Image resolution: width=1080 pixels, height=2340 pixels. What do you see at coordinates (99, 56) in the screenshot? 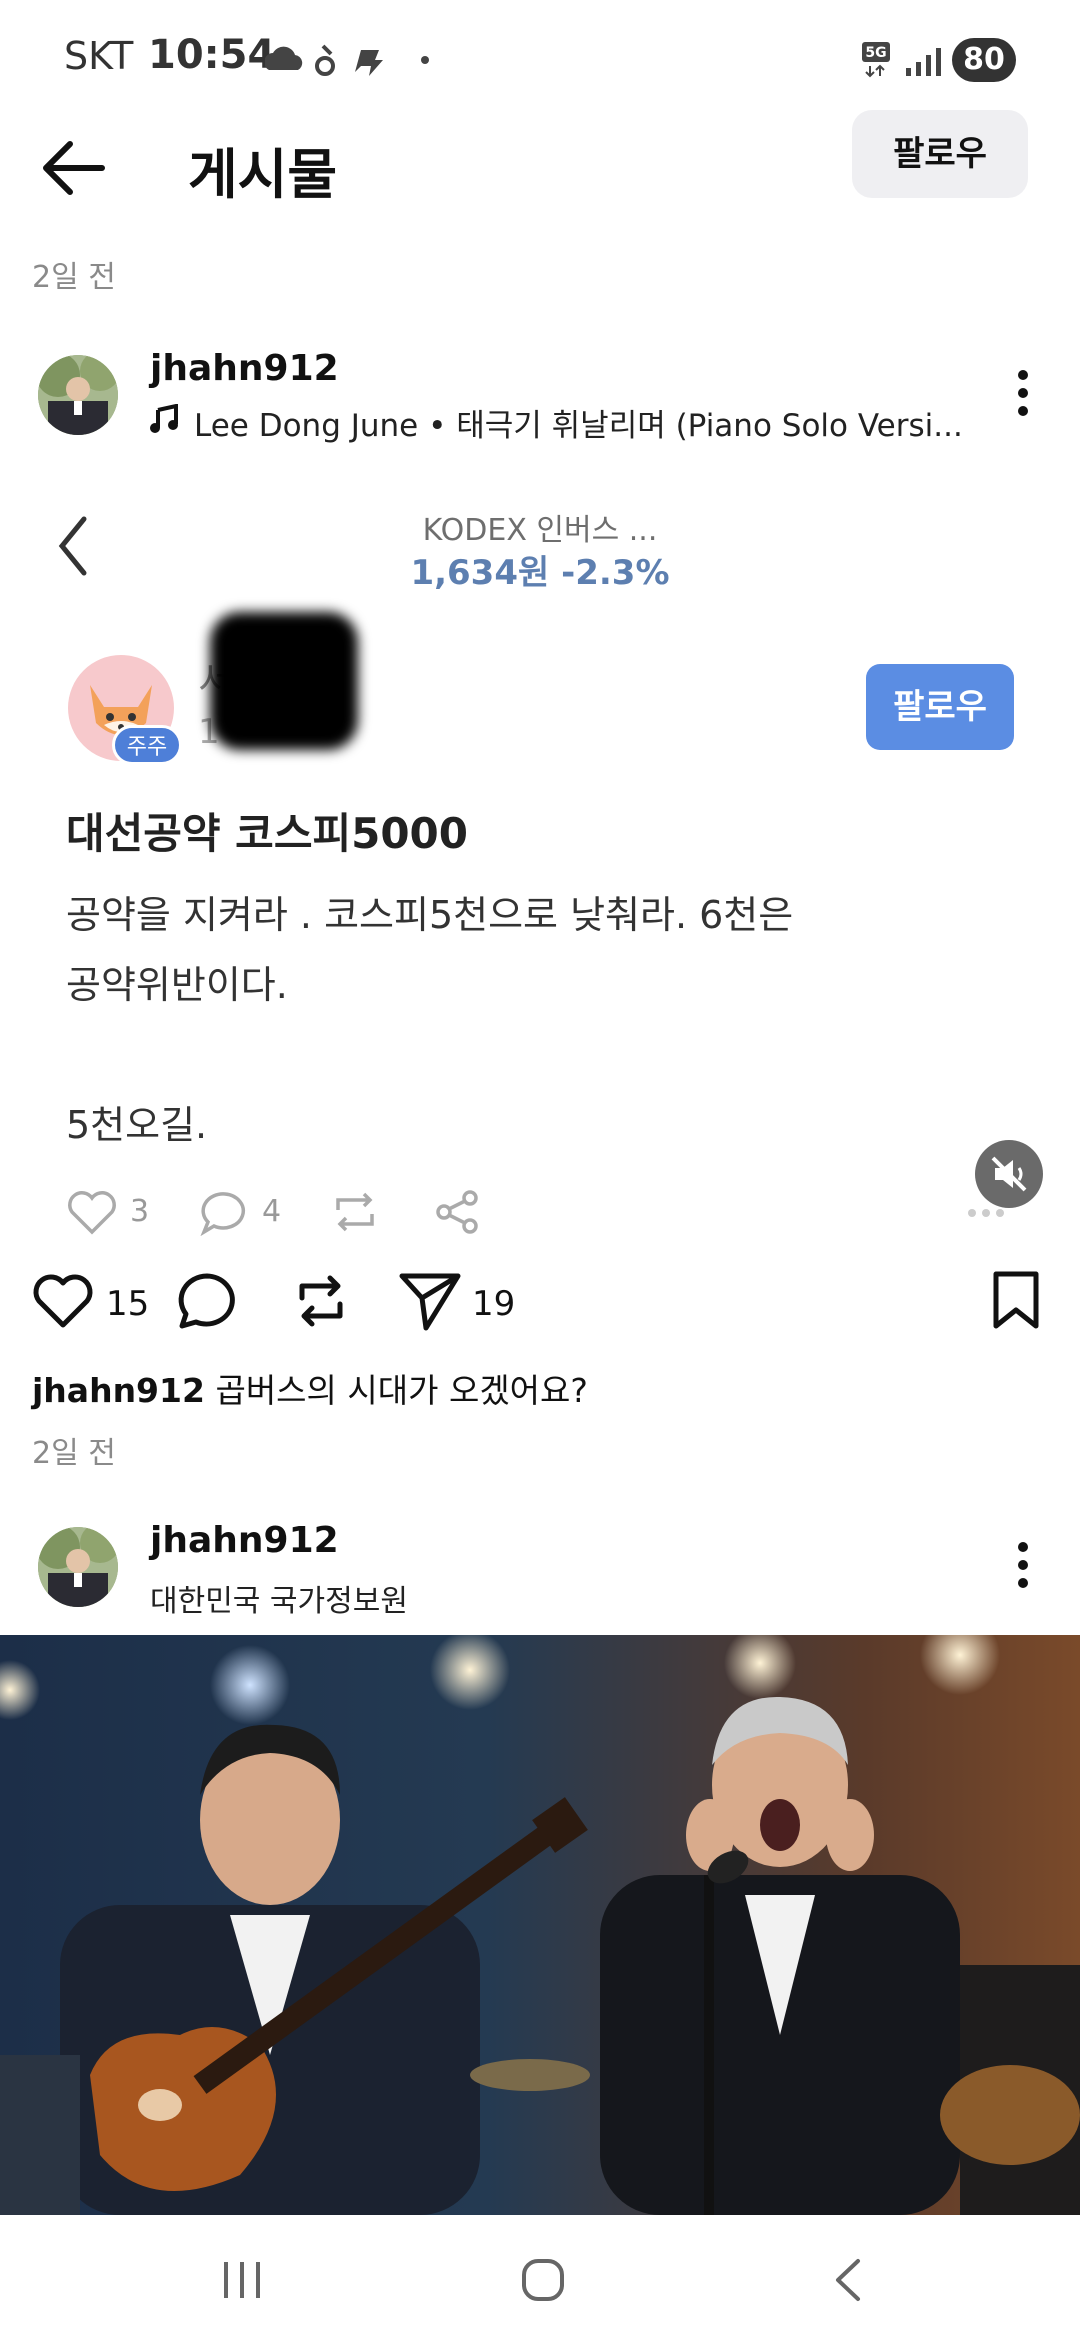
I see `carrier-label: SKT` at bounding box center [99, 56].